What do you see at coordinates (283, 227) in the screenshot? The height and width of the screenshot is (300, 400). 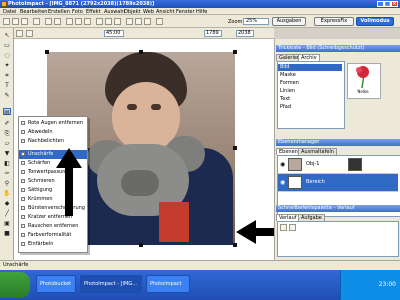 I see `history-play-icon` at bounding box center [283, 227].